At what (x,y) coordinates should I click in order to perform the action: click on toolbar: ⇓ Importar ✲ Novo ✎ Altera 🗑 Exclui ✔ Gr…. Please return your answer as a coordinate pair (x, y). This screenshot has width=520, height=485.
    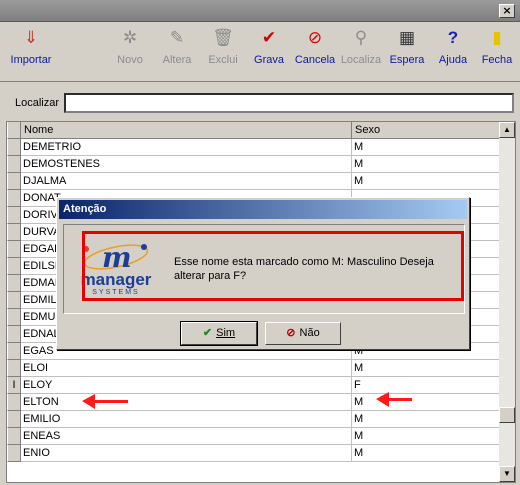
    Looking at the image, I should click on (260, 52).